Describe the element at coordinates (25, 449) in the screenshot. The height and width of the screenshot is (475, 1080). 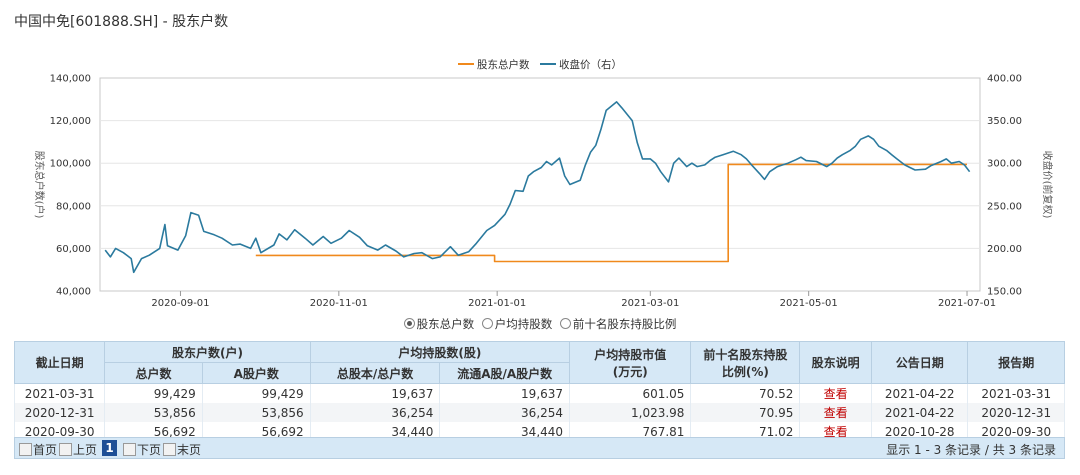
I see `first-page-icon` at that location.